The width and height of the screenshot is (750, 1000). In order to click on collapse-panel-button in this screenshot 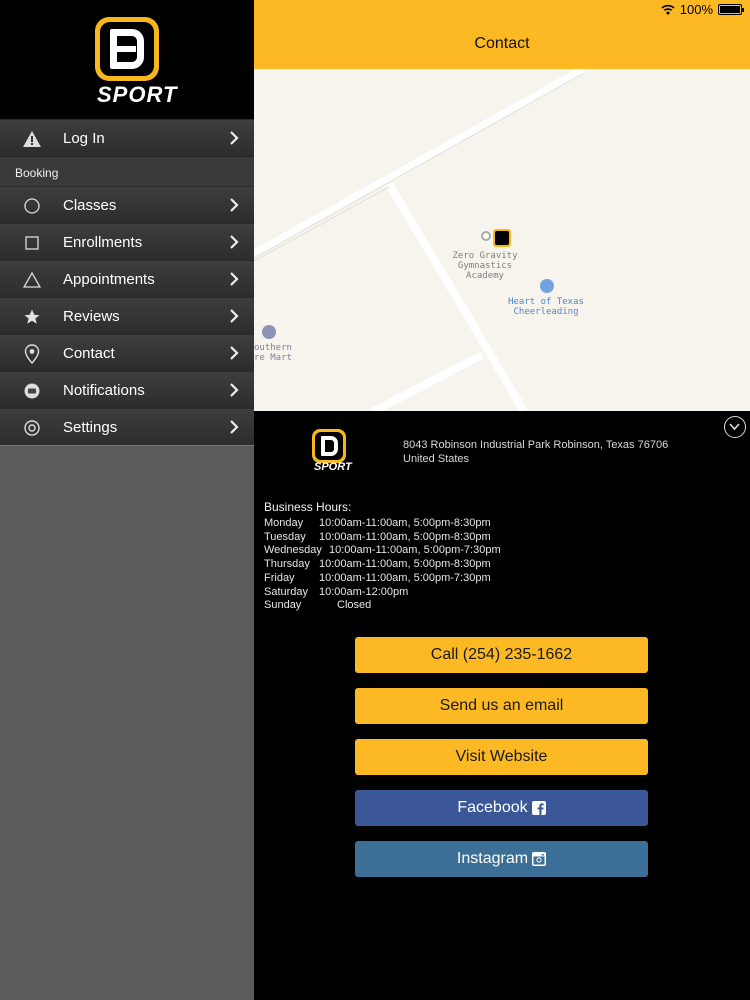, I will do `click(735, 427)`.